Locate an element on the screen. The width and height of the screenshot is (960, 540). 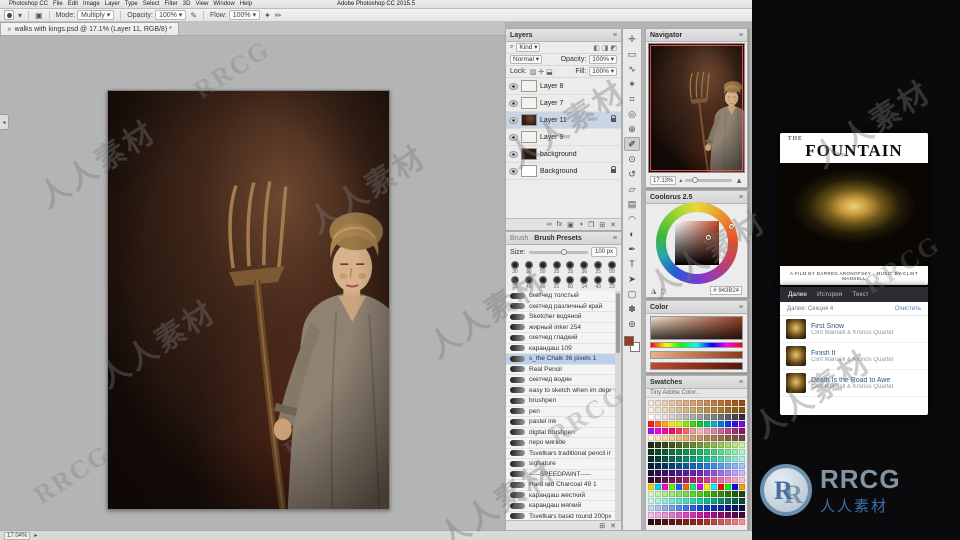
menu-select: Select is located at coordinates (151, 4).